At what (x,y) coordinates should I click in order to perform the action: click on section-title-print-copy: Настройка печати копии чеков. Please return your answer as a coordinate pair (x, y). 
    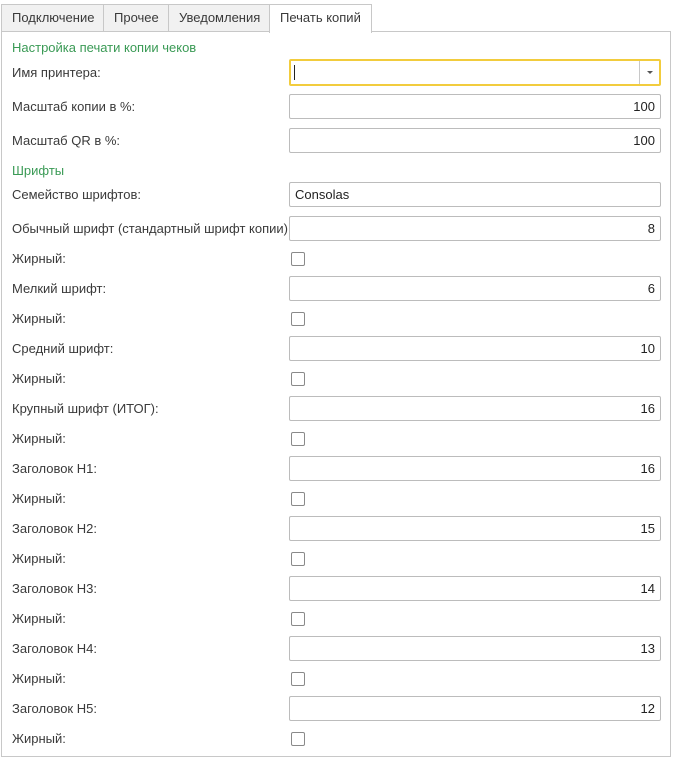
    Looking at the image, I should click on (104, 47).